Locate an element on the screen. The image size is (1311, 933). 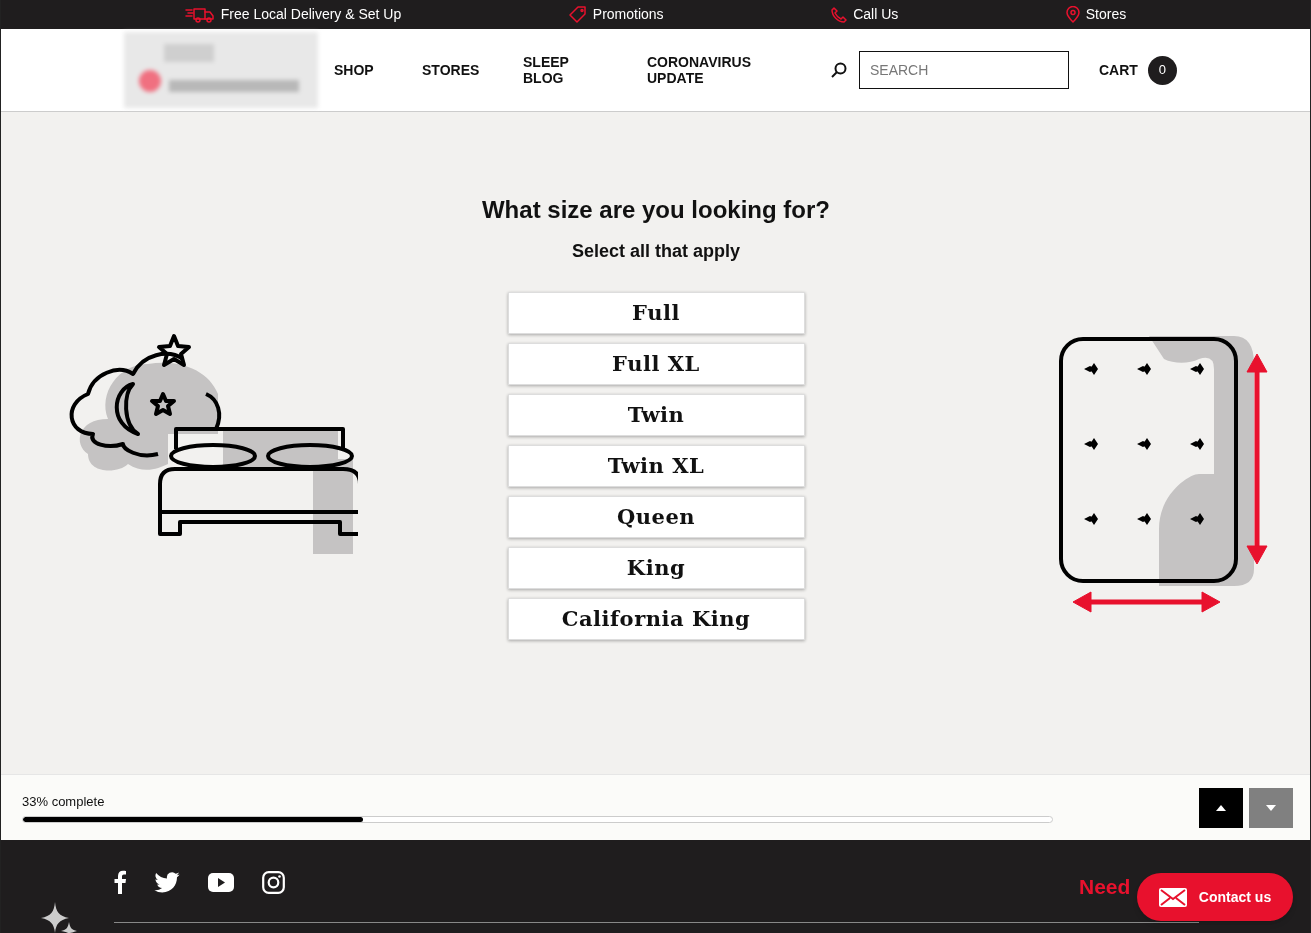
instagram-icon is located at coordinates (273, 882).